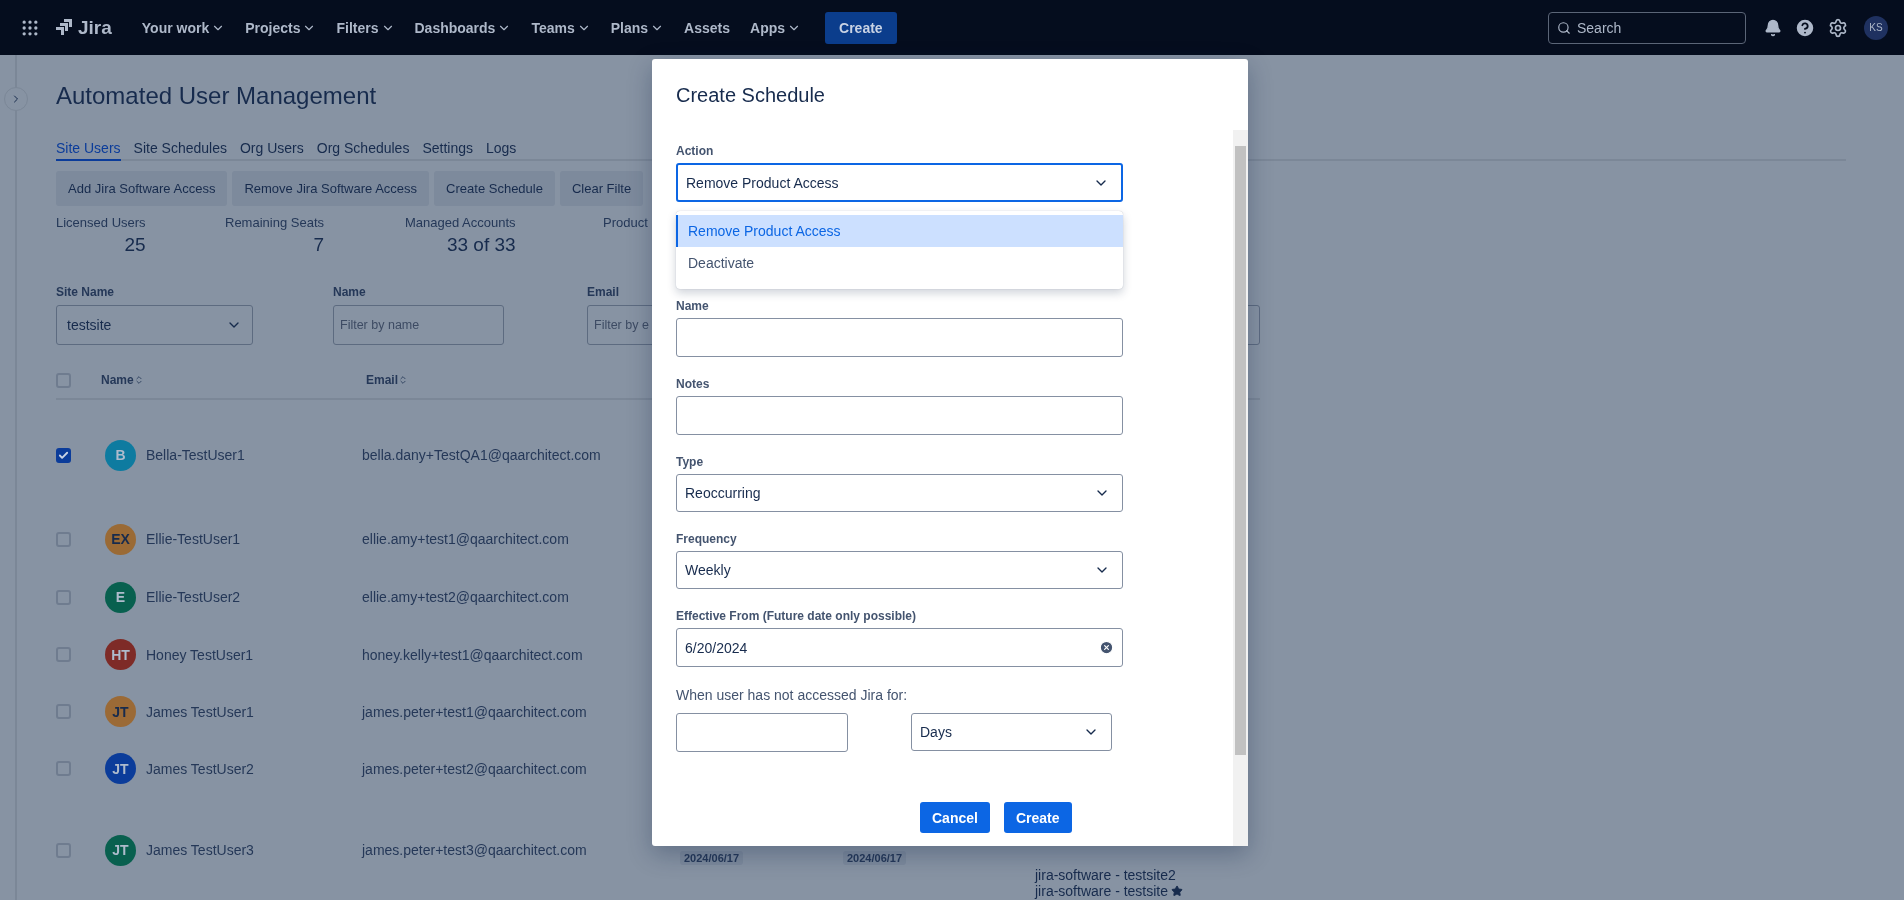 This screenshot has height=900, width=1904. I want to click on stat-value: 33 of 33, so click(481, 245).